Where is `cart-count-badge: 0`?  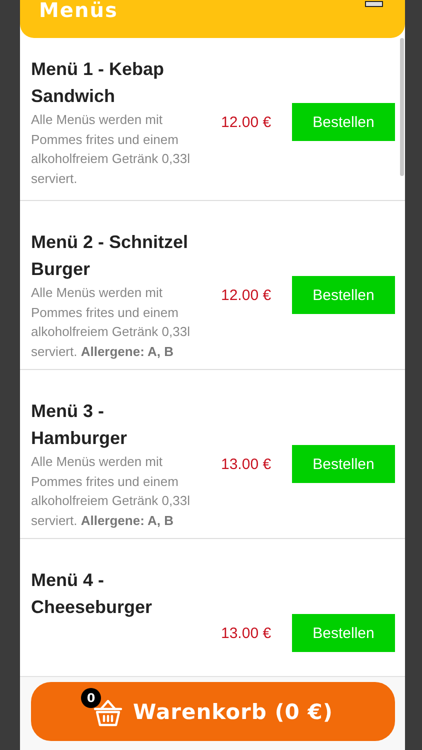 cart-count-badge: 0 is located at coordinates (91, 698).